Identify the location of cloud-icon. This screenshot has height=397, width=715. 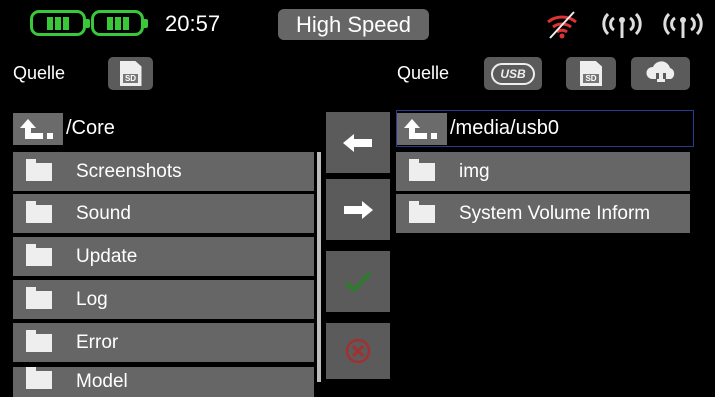
(659, 72).